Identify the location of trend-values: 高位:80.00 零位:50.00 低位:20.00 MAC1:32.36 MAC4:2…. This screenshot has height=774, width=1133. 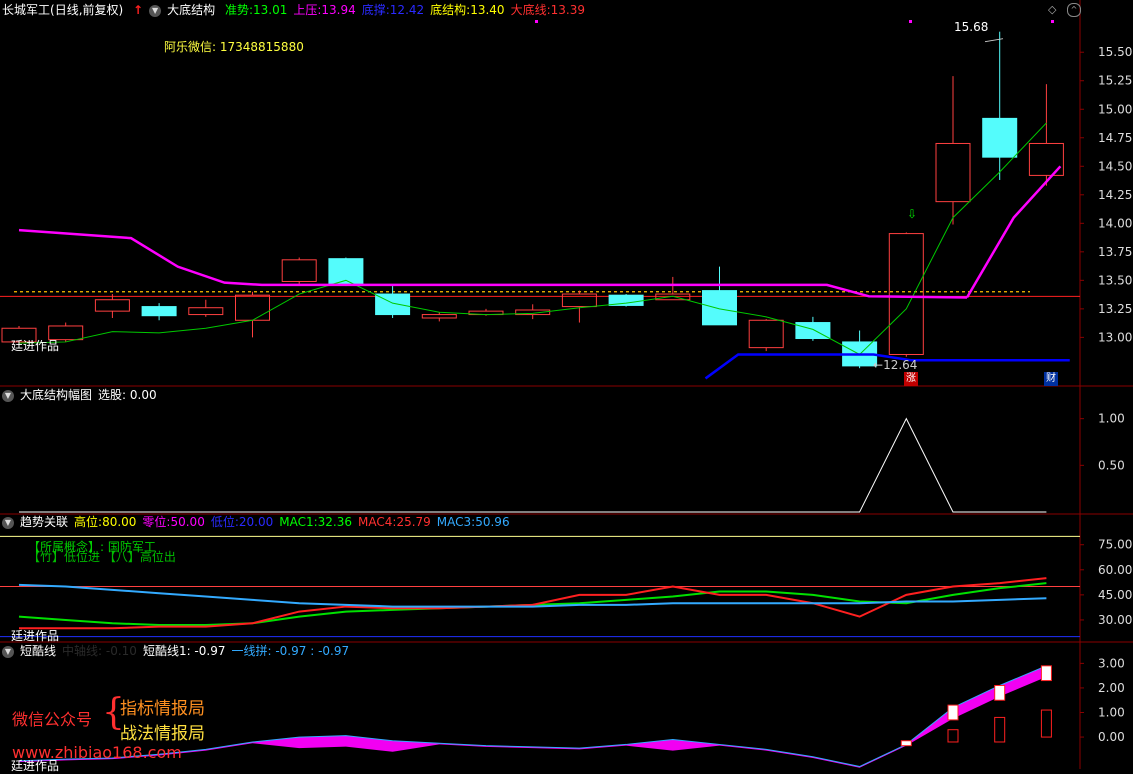
(295, 522).